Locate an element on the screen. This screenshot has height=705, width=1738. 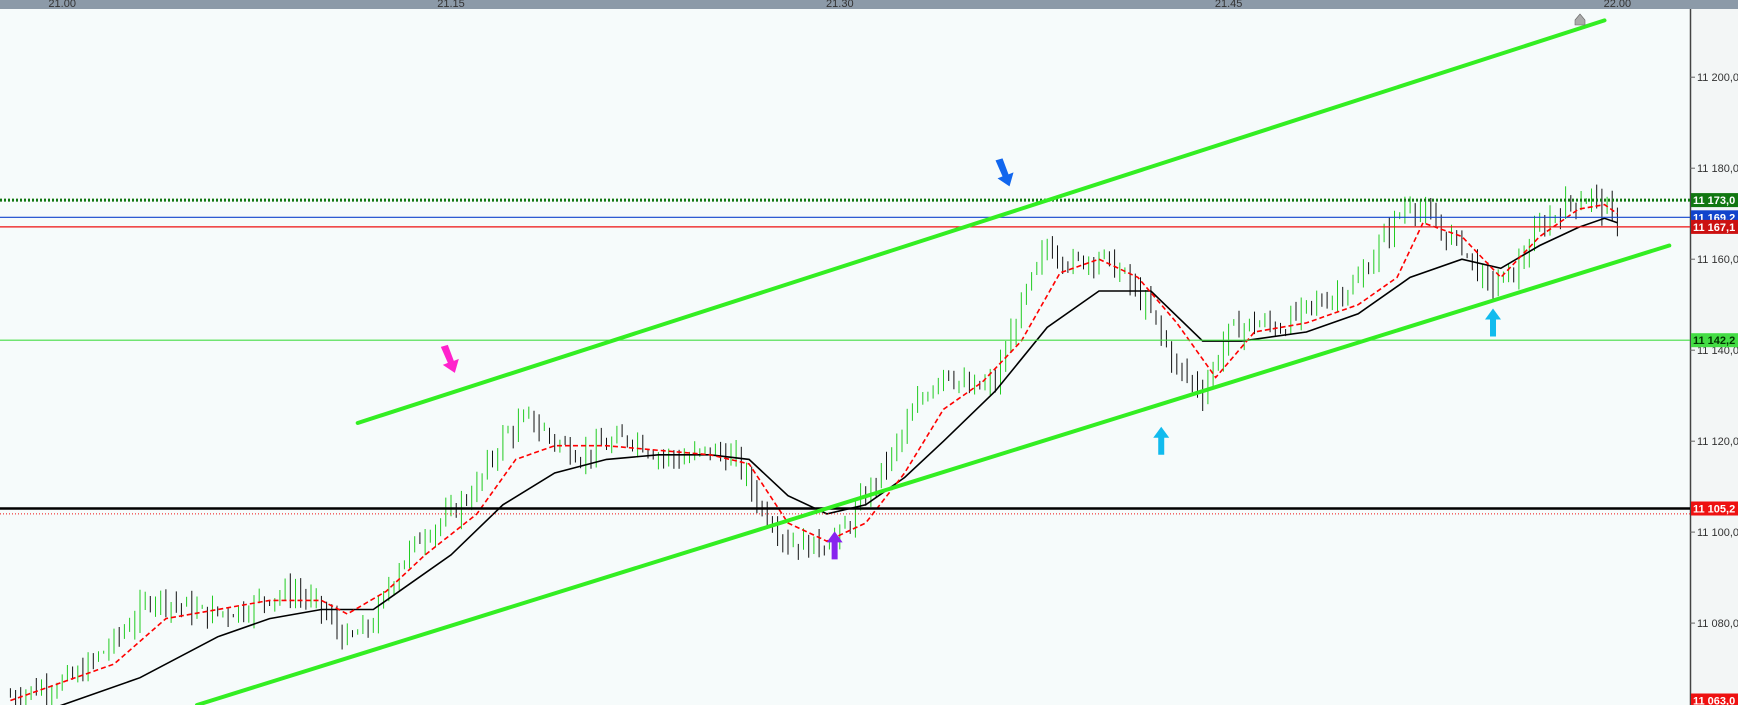
time-axis-tick-label: 21.30 is located at coordinates (840, 5).